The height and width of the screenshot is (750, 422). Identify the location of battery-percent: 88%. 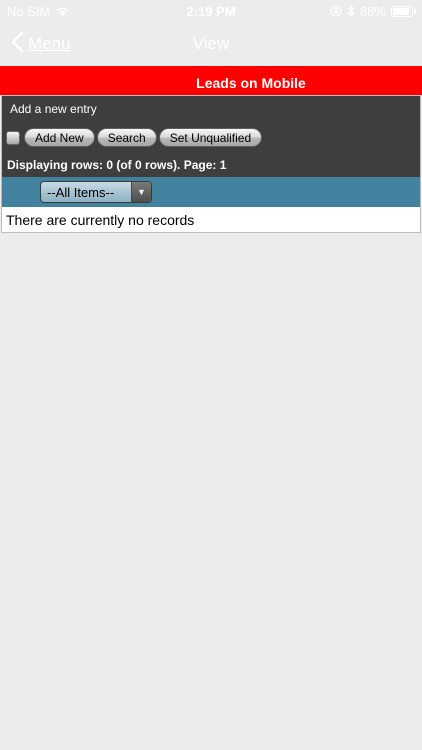
(372, 11).